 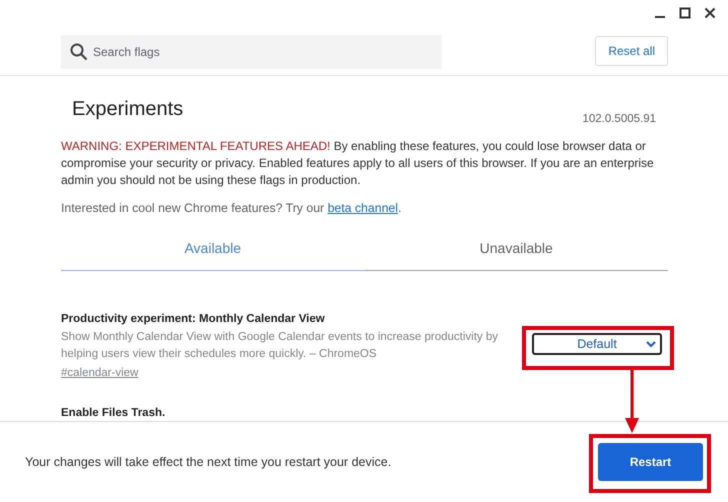 I want to click on annotation-arrow, so click(x=632, y=401).